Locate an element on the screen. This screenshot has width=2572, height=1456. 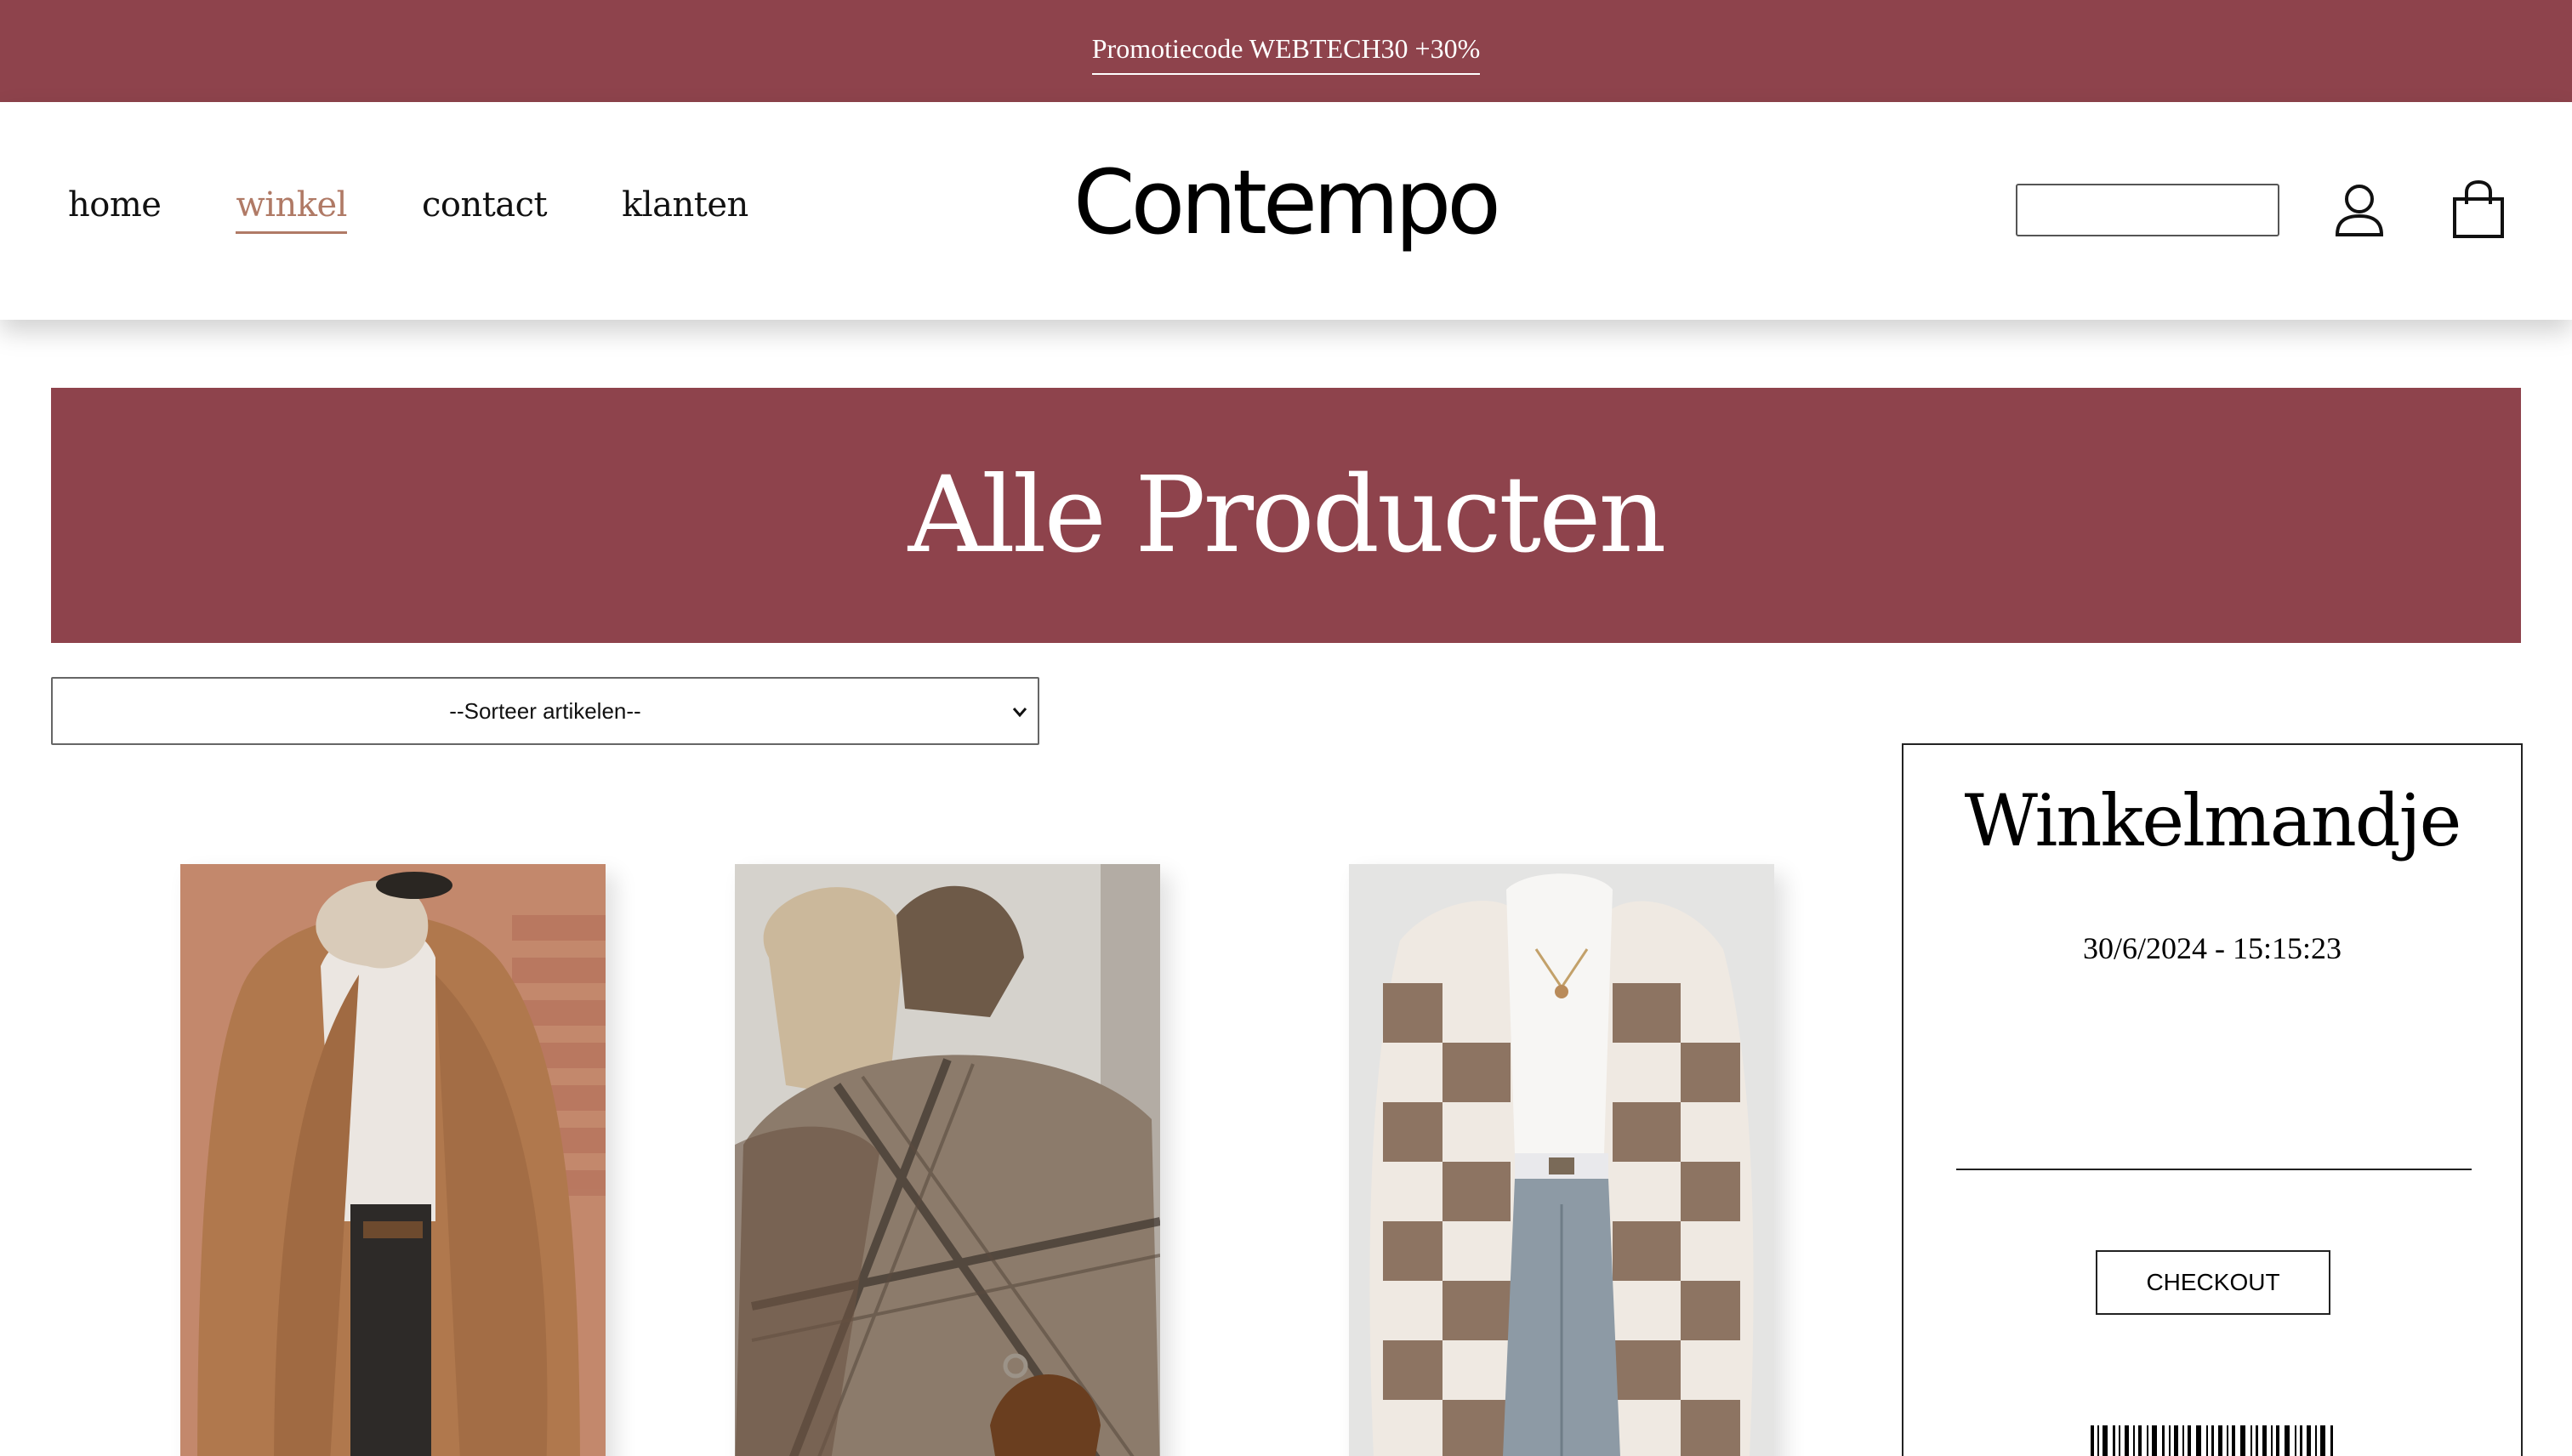
promo-code-link: Promotiecode WEBTECH30 +30% is located at coordinates (1286, 54).